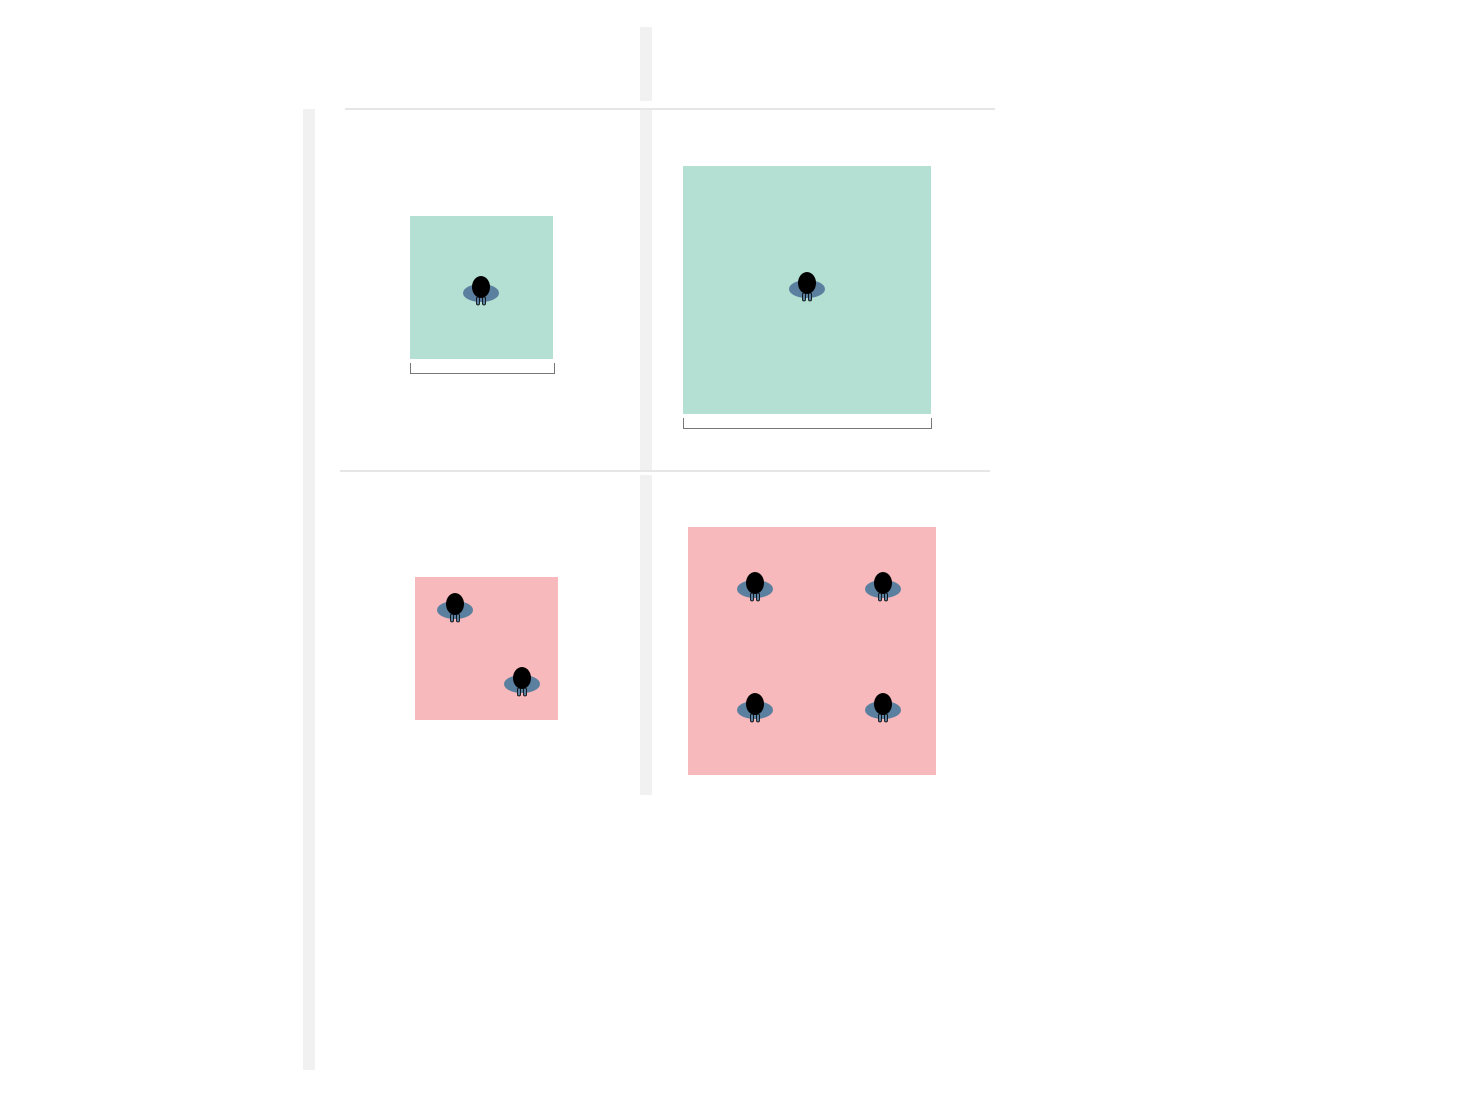 This screenshot has width=1460, height=1098. What do you see at coordinates (812, 651) in the screenshot?
I see `panel-multi-large` at bounding box center [812, 651].